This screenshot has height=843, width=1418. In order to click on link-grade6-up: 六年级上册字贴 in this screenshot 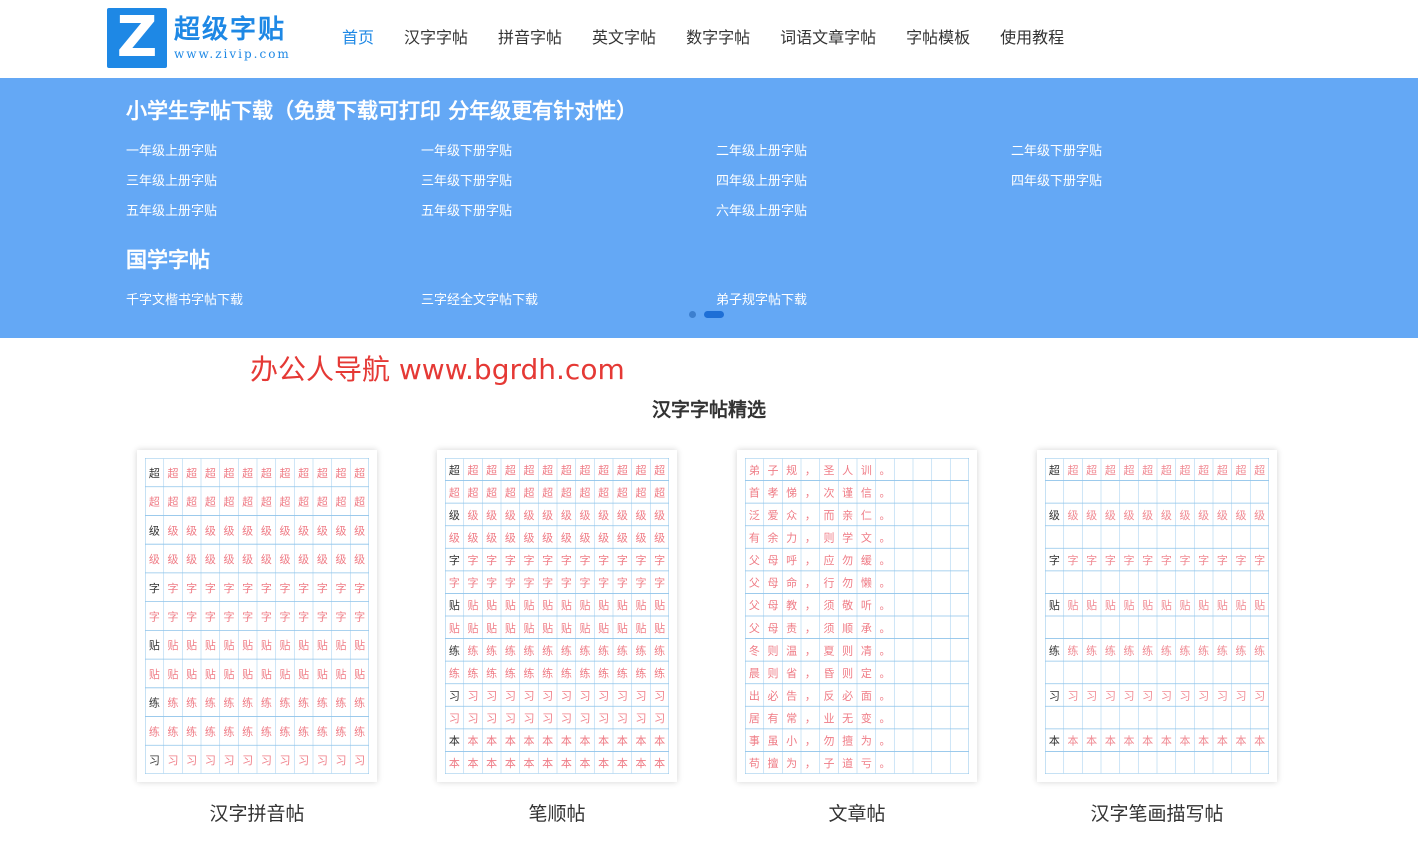, I will do `click(863, 211)`.